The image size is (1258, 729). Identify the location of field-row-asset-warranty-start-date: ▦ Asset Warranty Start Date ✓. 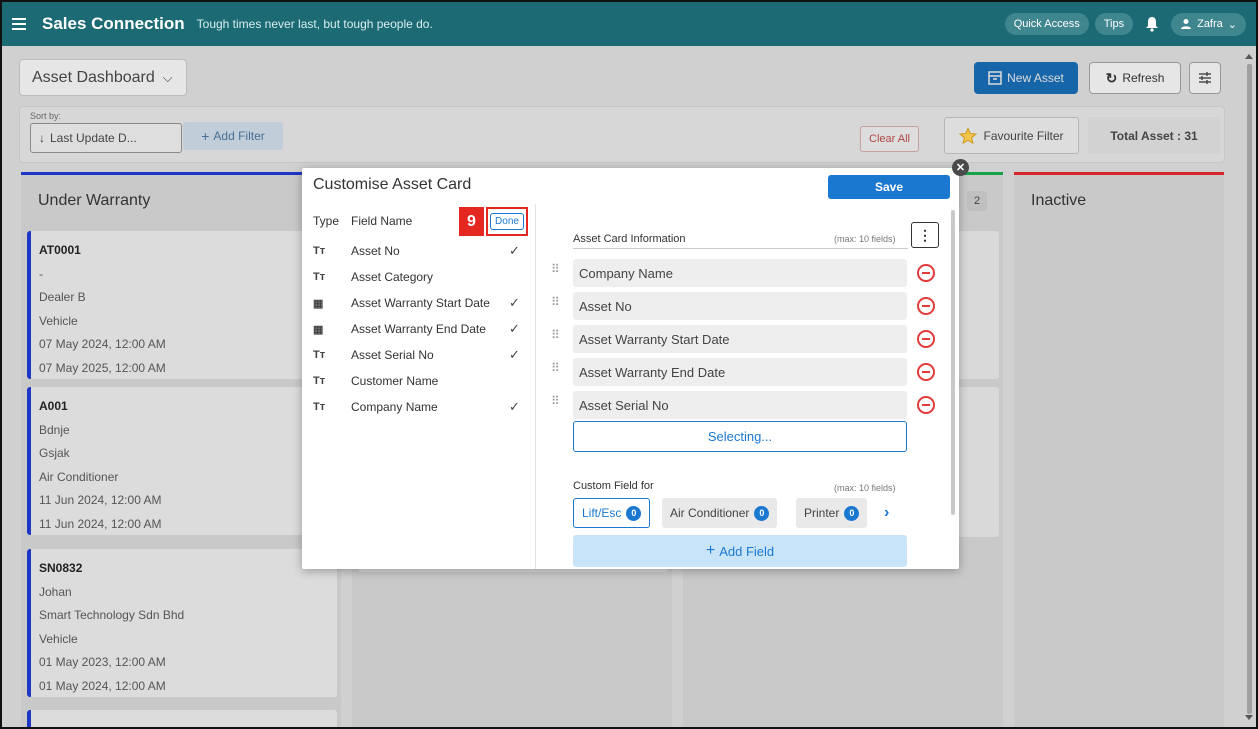
(418, 303).